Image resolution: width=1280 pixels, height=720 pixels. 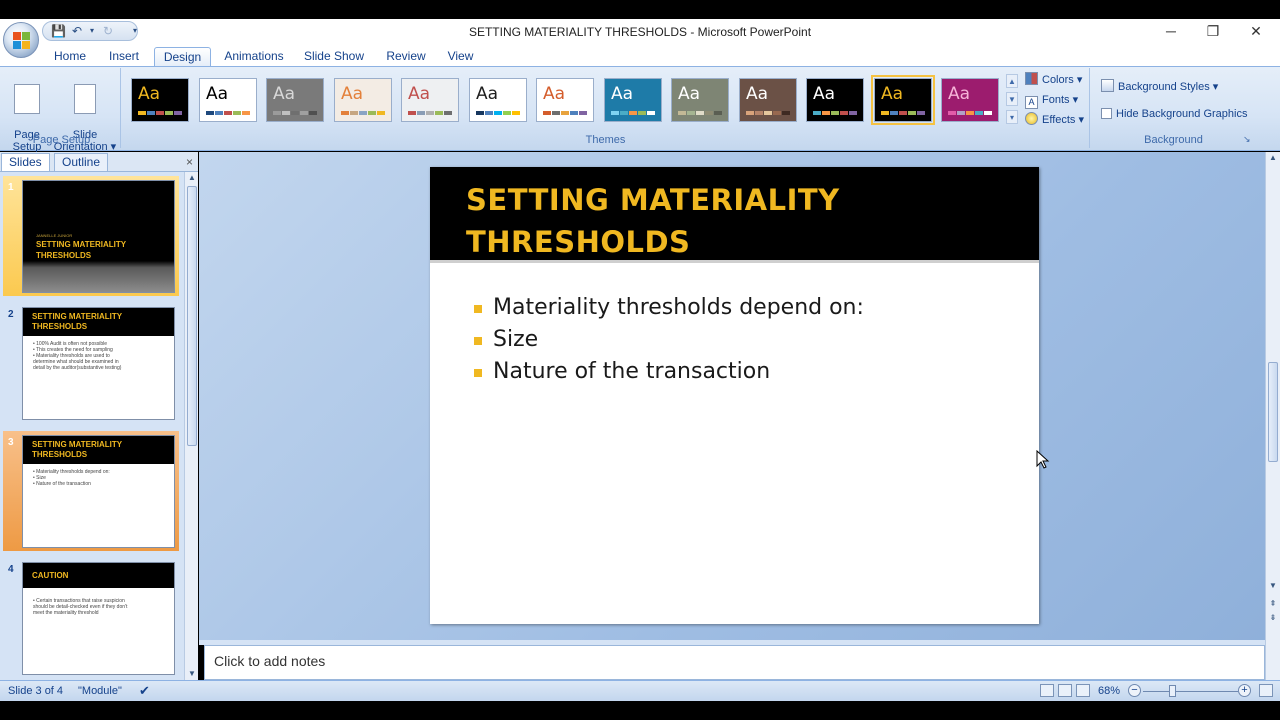 What do you see at coordinates (334, 57) in the screenshot?
I see `tab-slide-show: Slide Show` at bounding box center [334, 57].